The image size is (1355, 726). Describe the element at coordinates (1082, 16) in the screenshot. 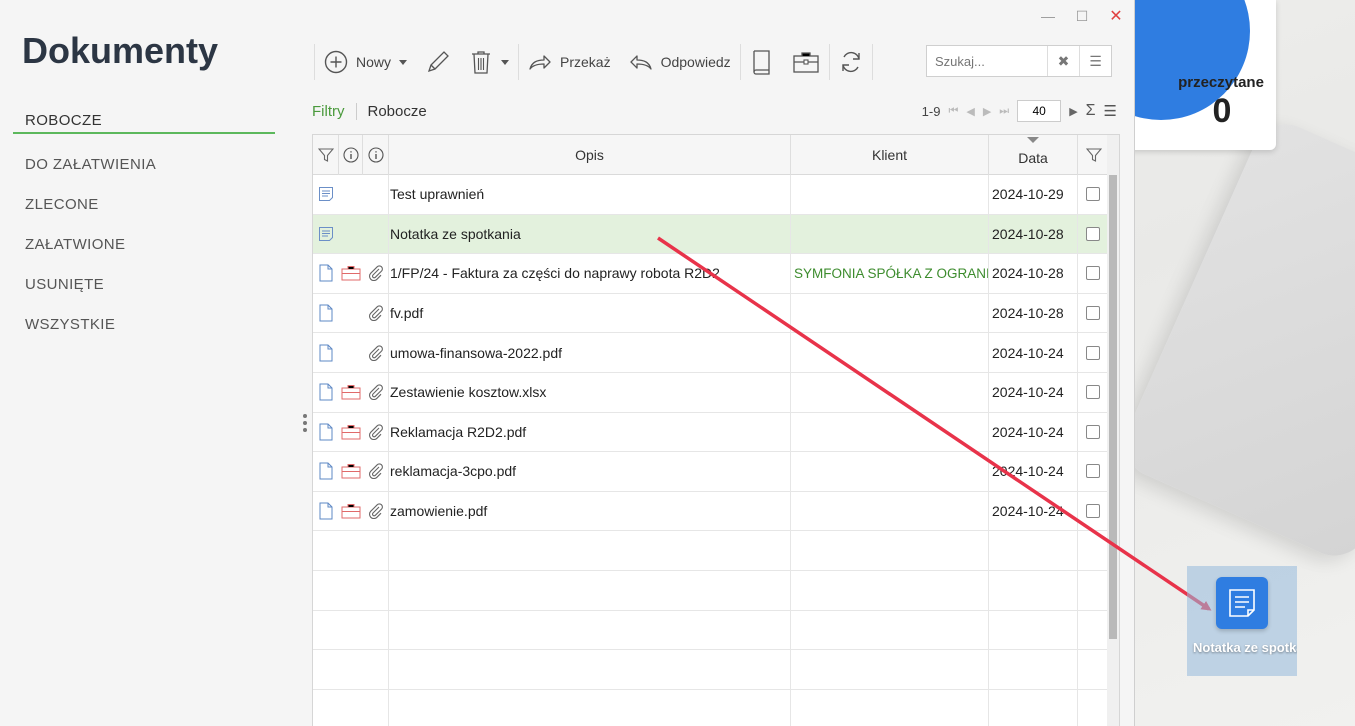

I see `maximize-button: ☐` at that location.